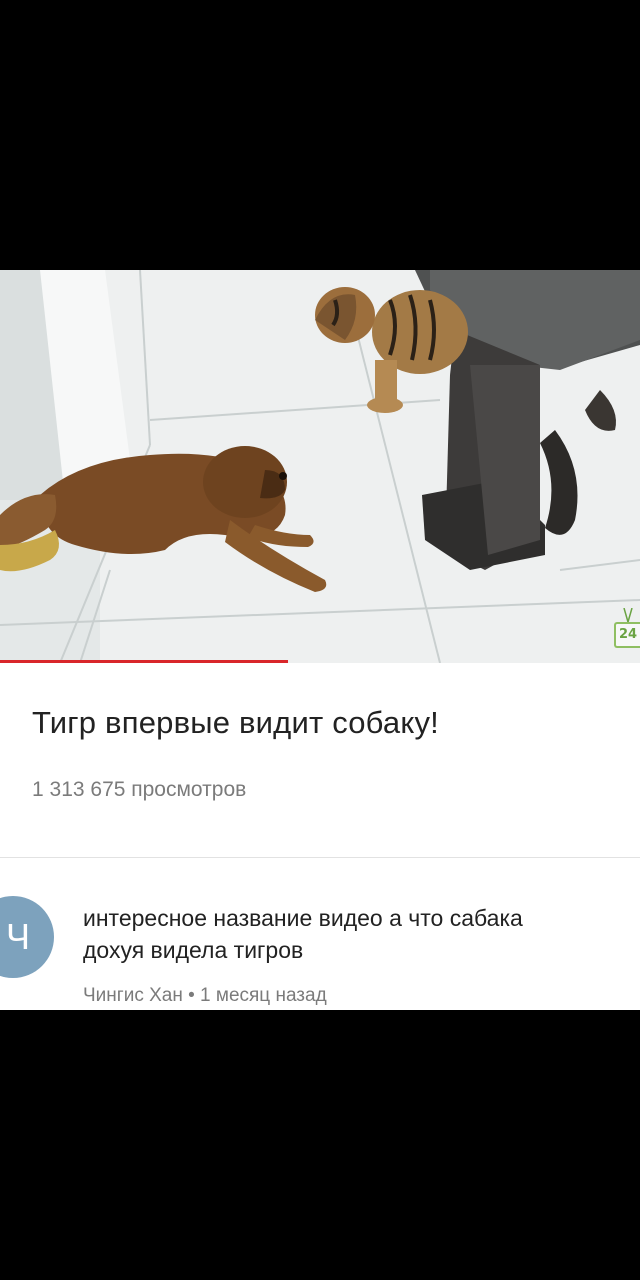 The height and width of the screenshot is (1280, 640). I want to click on video-title: Тигр впервые видит собаку!, so click(235, 722).